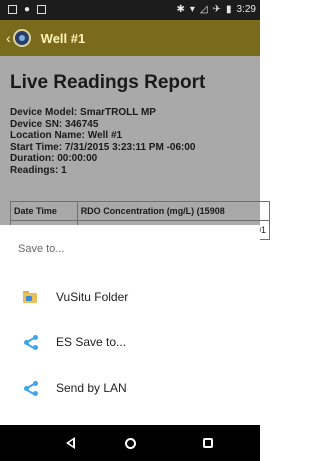 The height and width of the screenshot is (461, 320). What do you see at coordinates (108, 82) in the screenshot?
I see `report-title: Live Readings Report` at bounding box center [108, 82].